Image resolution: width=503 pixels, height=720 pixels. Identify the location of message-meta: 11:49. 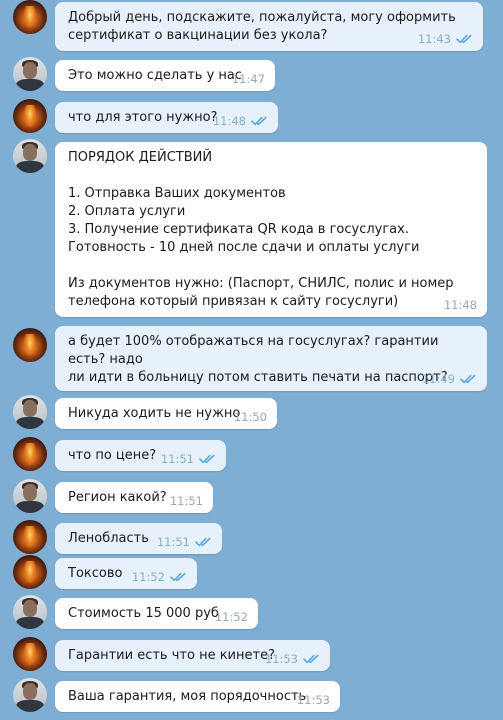
(449, 379).